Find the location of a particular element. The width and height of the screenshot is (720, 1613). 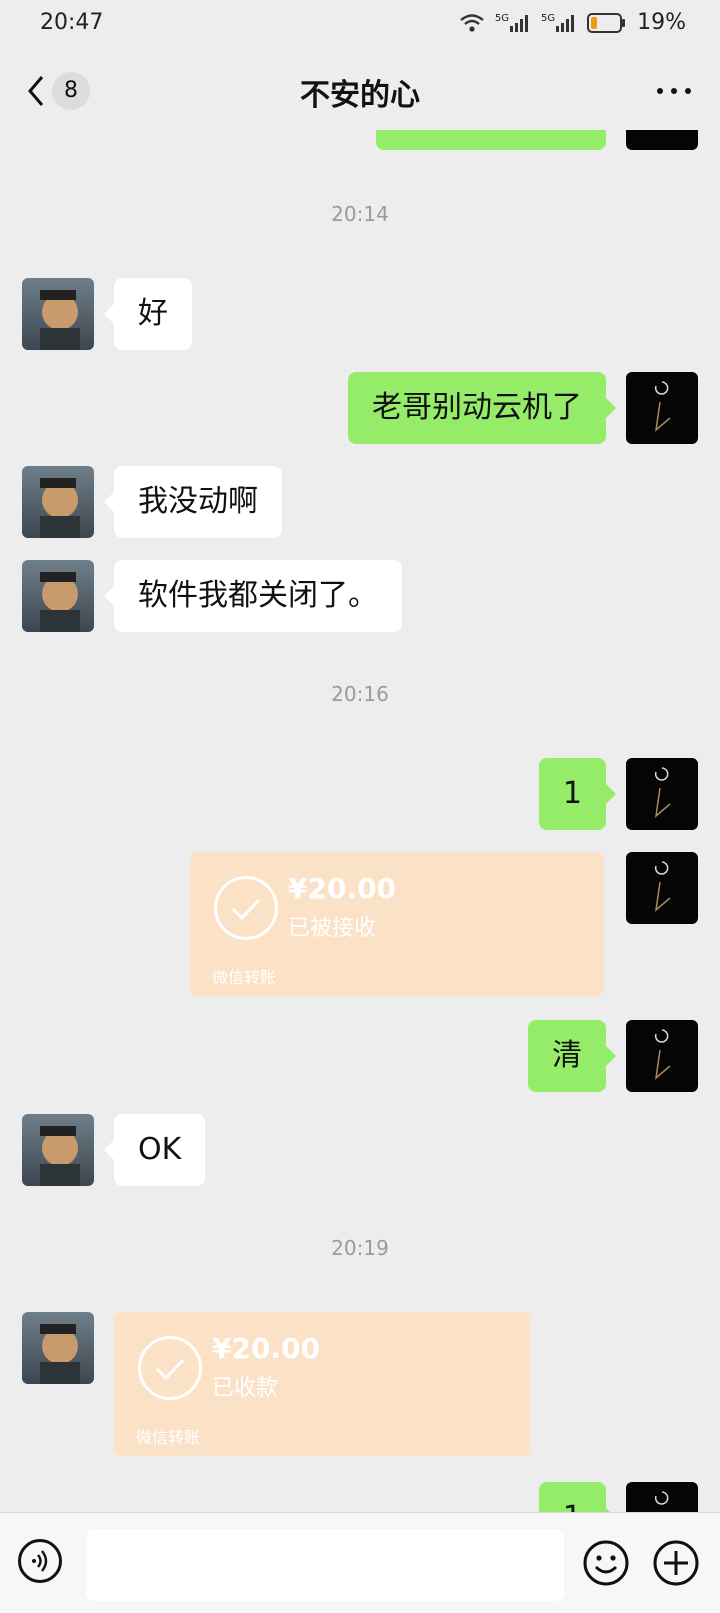

chat-title: 不安的心 is located at coordinates (360, 95).